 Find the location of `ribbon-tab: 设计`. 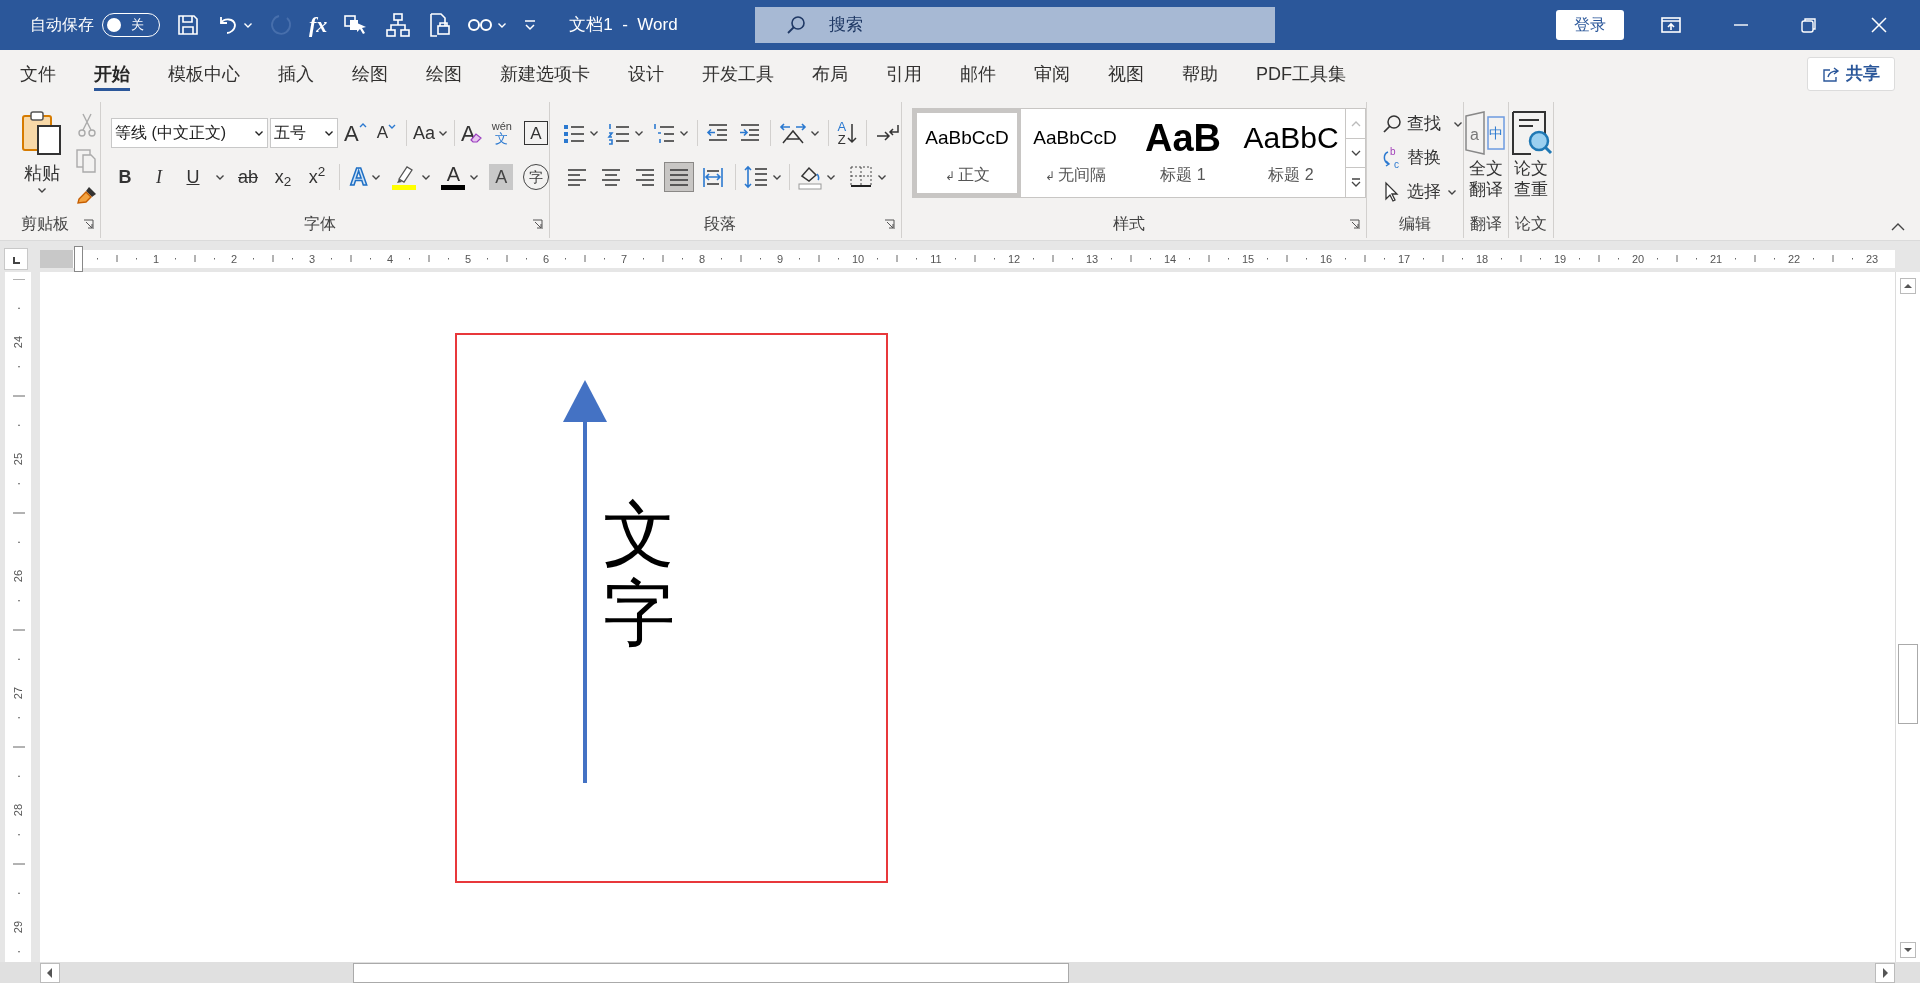

ribbon-tab: 设计 is located at coordinates (646, 74).